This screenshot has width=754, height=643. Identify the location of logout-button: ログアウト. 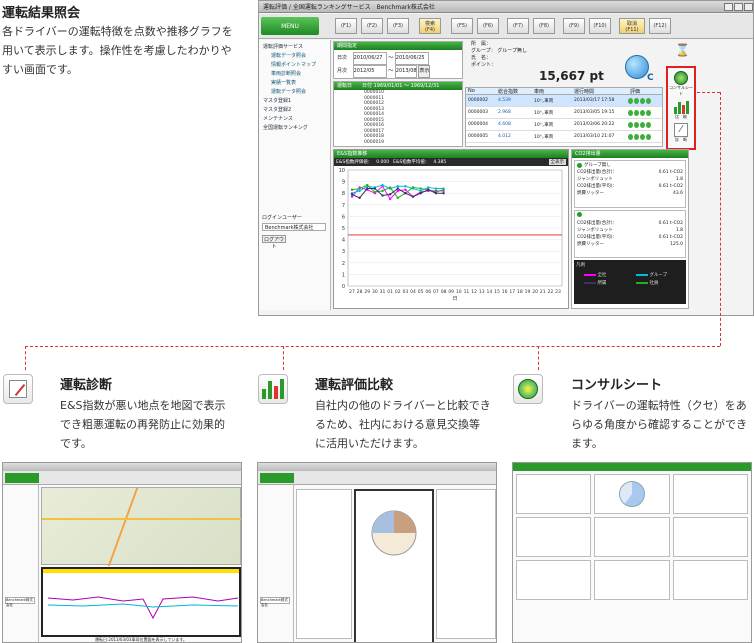
(274, 242).